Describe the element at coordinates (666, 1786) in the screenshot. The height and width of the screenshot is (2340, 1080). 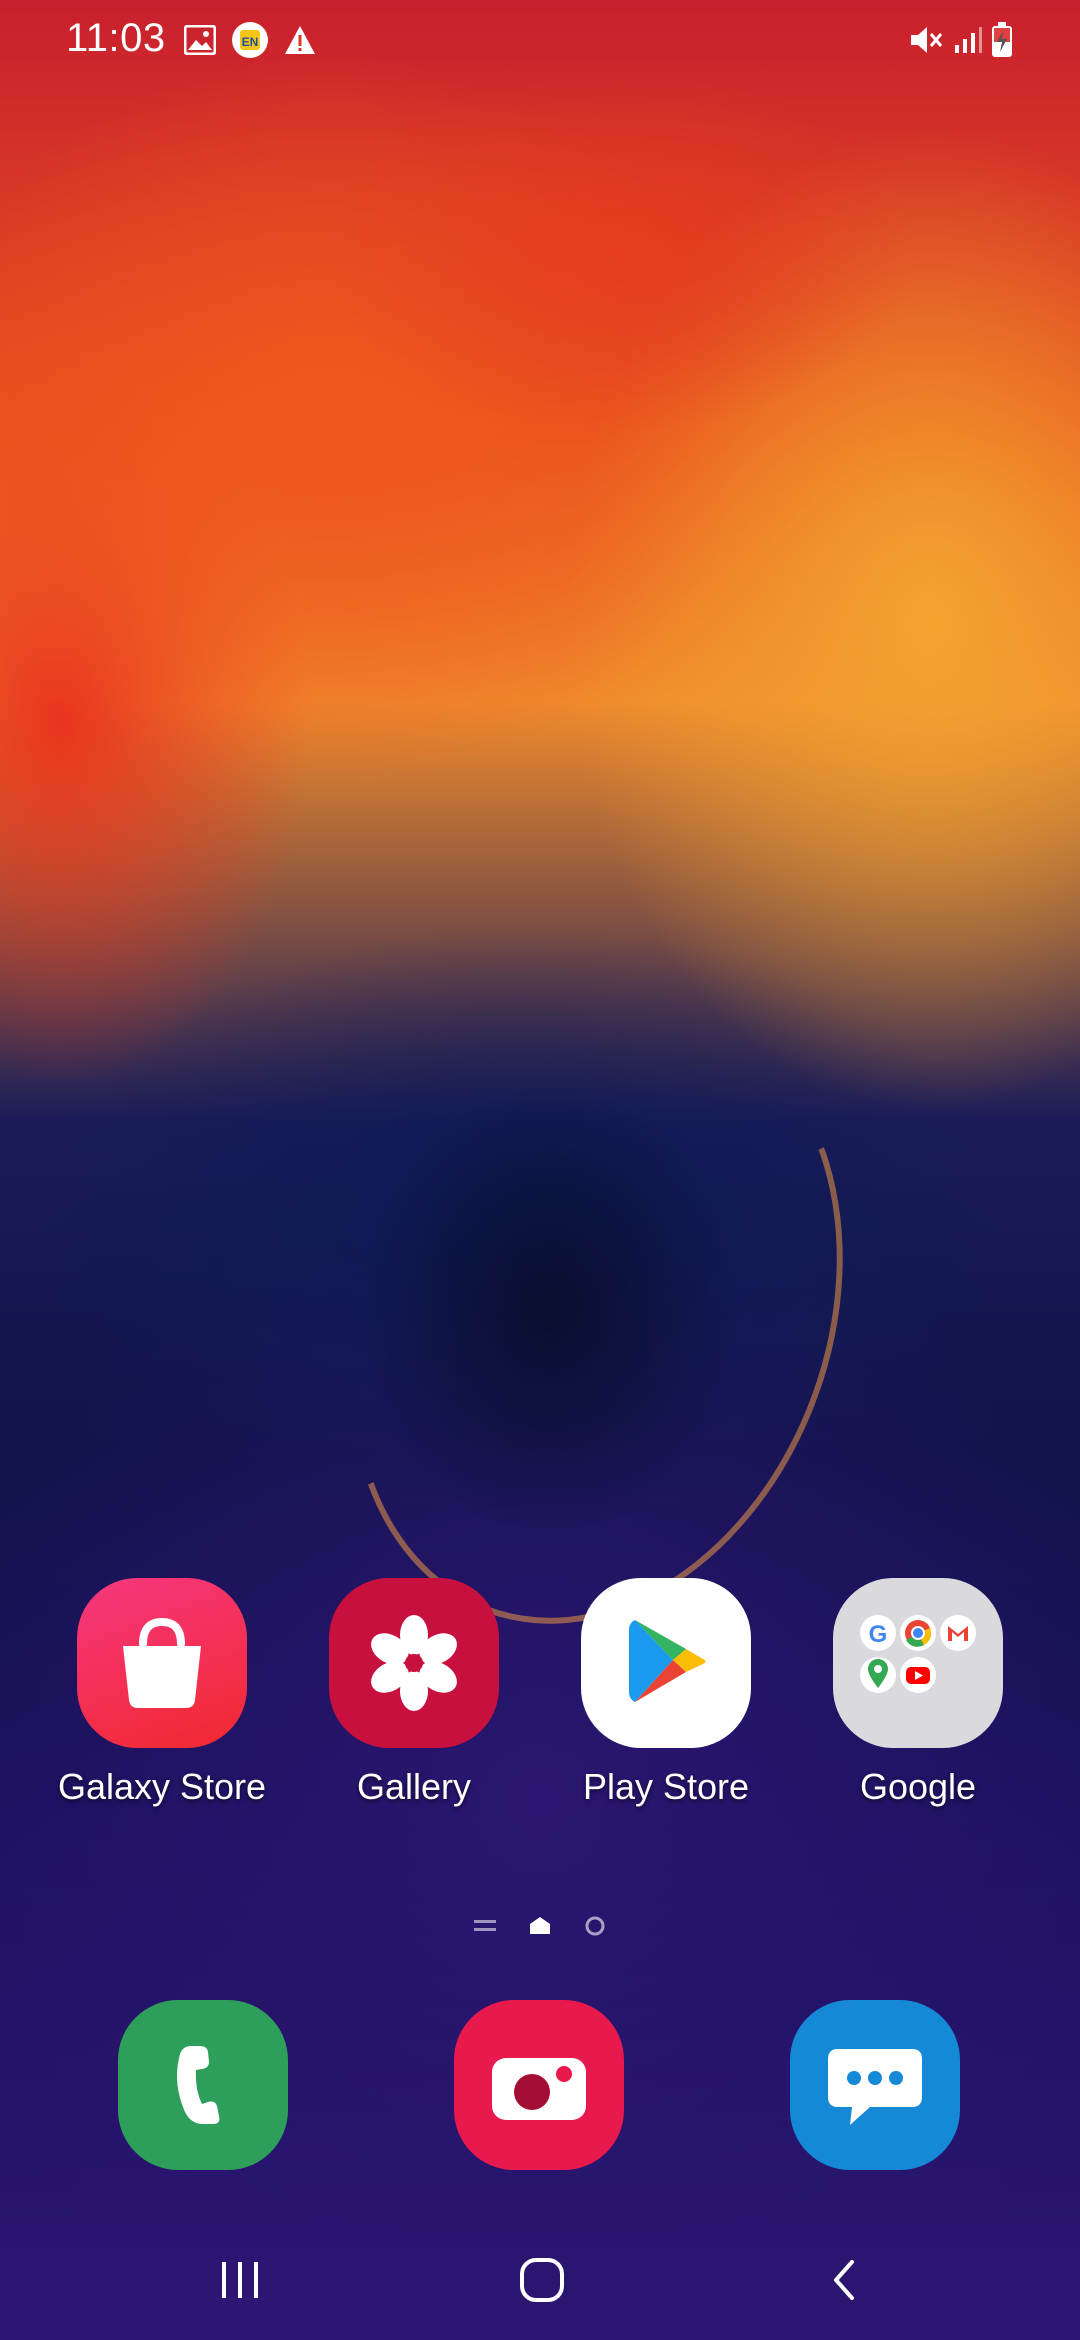
I see `app-label: Play Store` at that location.